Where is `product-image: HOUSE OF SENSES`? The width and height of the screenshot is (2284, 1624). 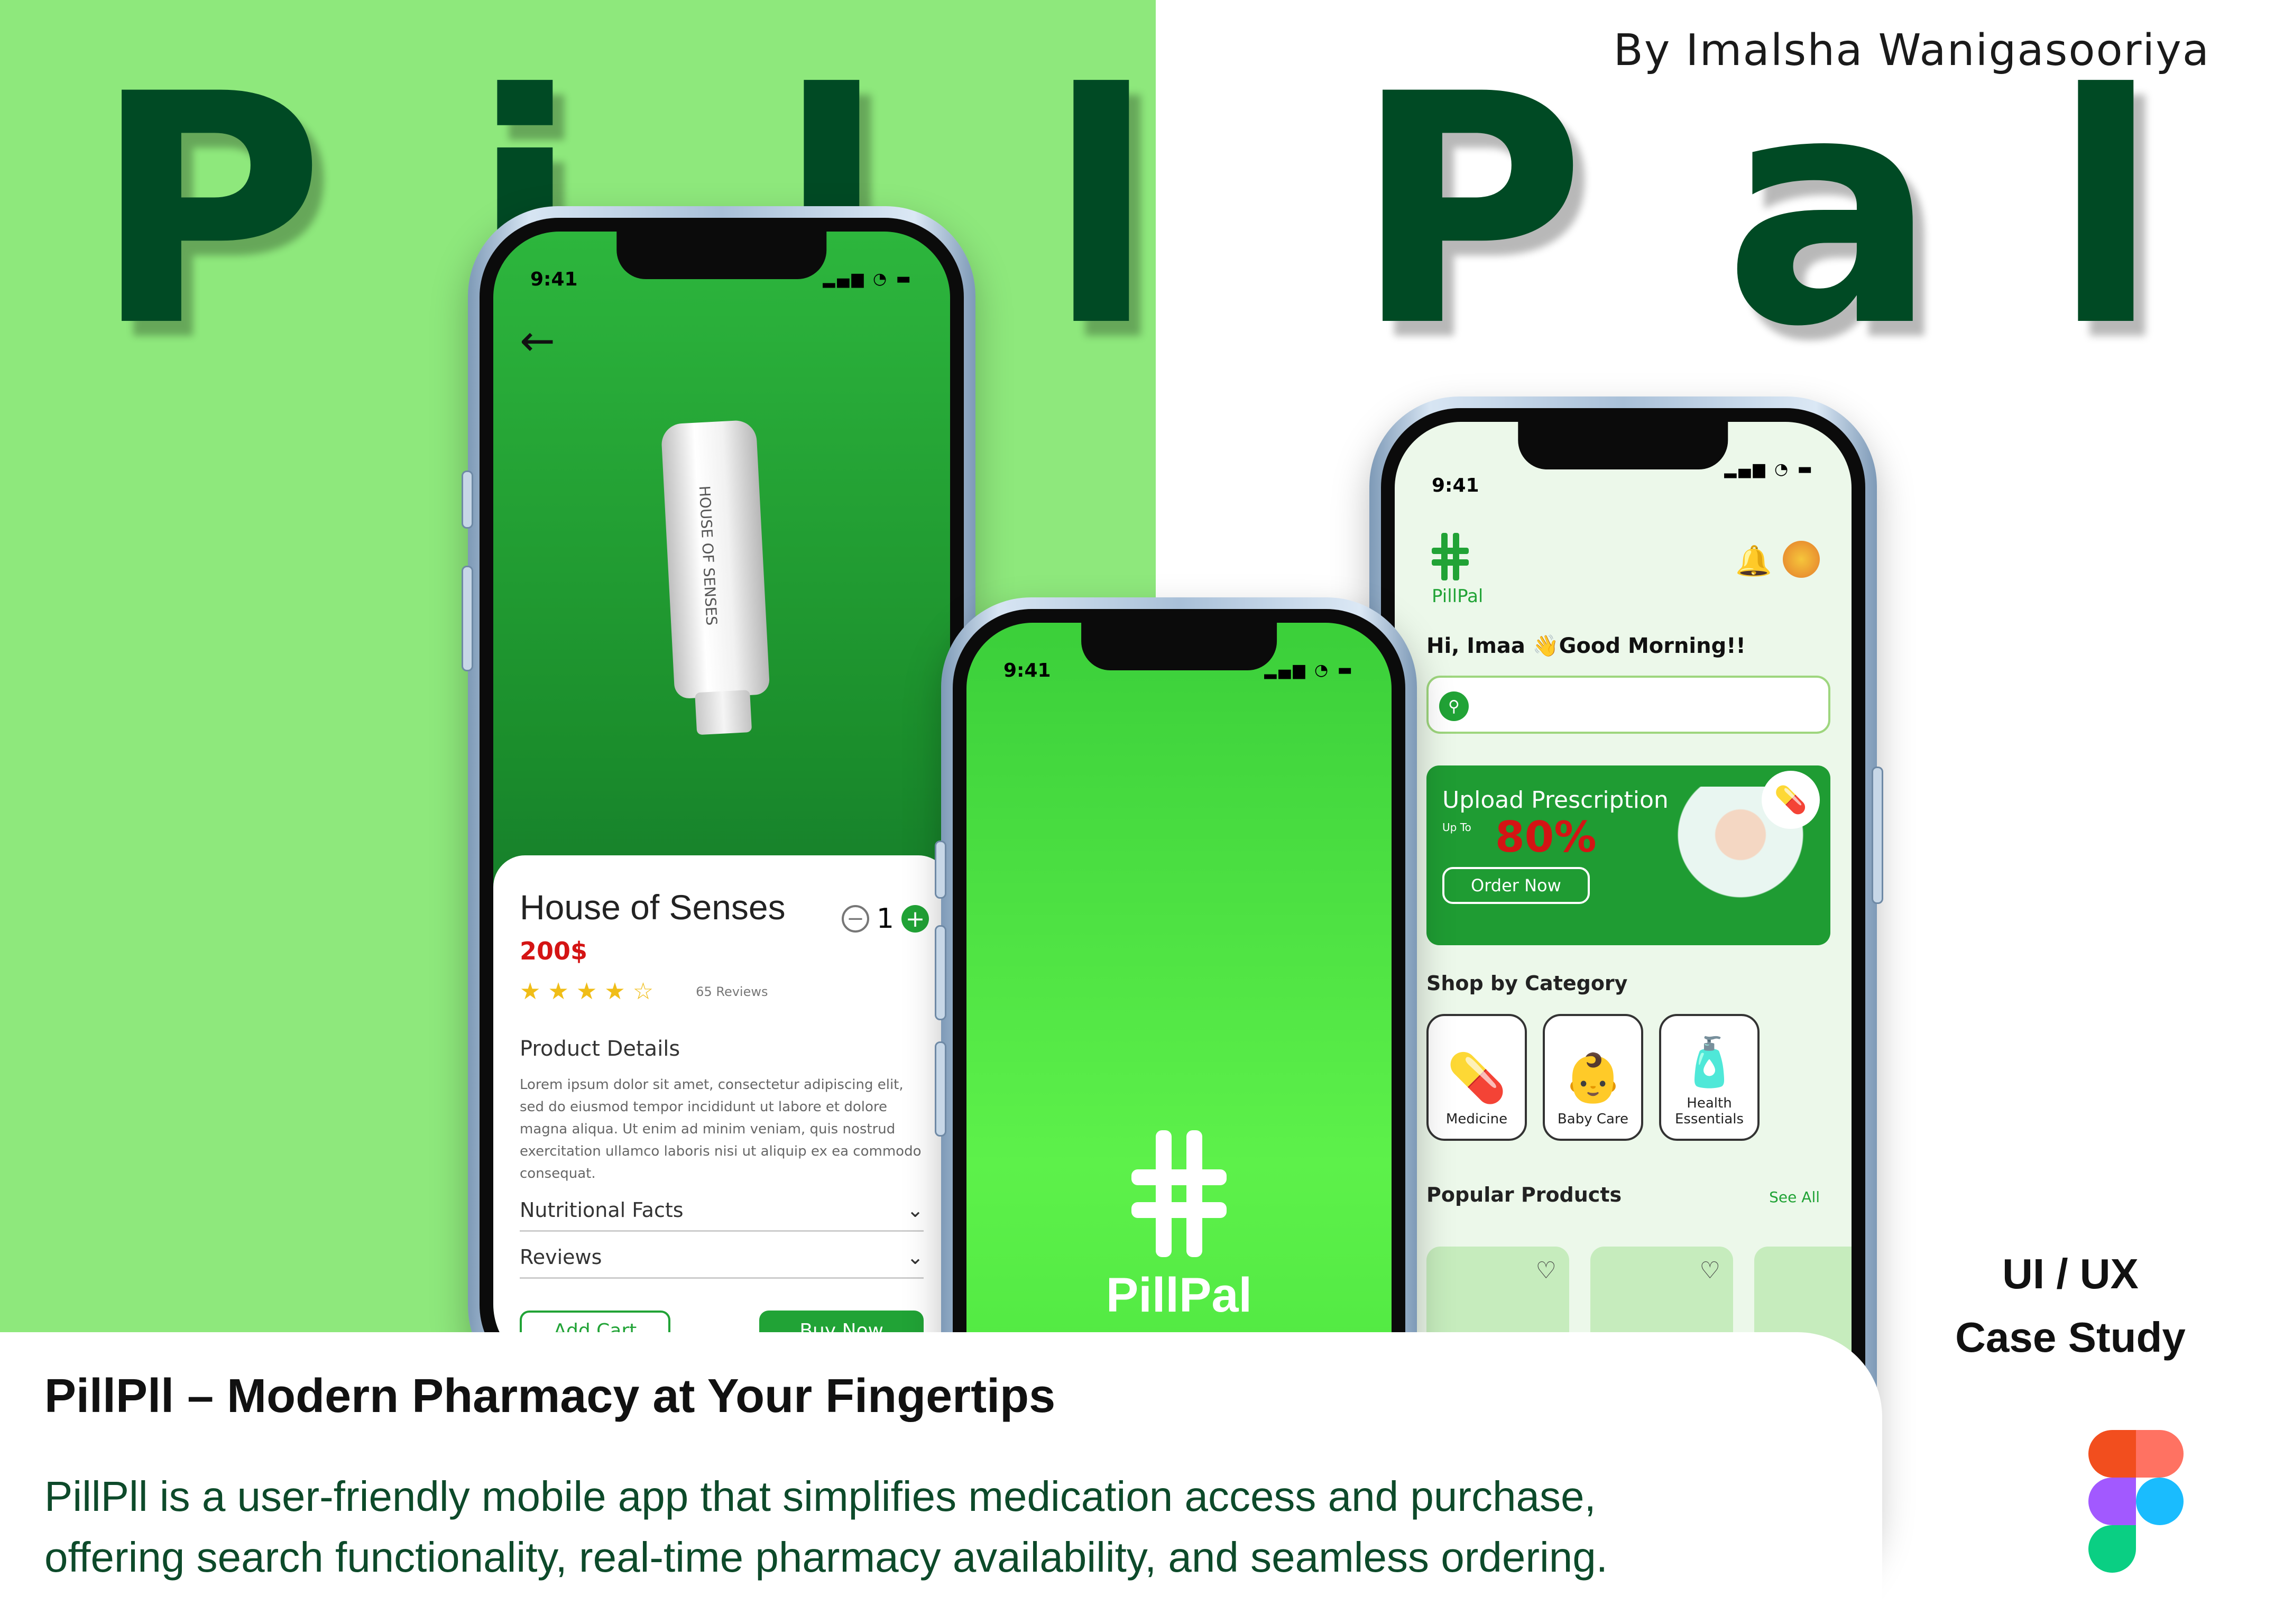 product-image: HOUSE OF SENSES is located at coordinates (715, 577).